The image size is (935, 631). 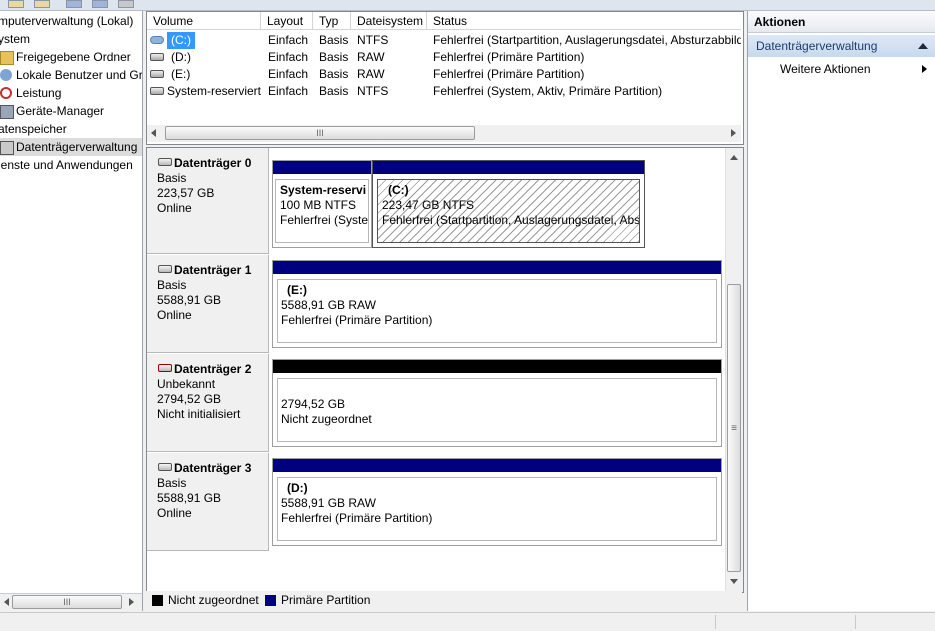 What do you see at coordinates (208, 502) in the screenshot?
I see `disk-info-3: Datenträger 3 Basis 5588,91 GB Online` at bounding box center [208, 502].